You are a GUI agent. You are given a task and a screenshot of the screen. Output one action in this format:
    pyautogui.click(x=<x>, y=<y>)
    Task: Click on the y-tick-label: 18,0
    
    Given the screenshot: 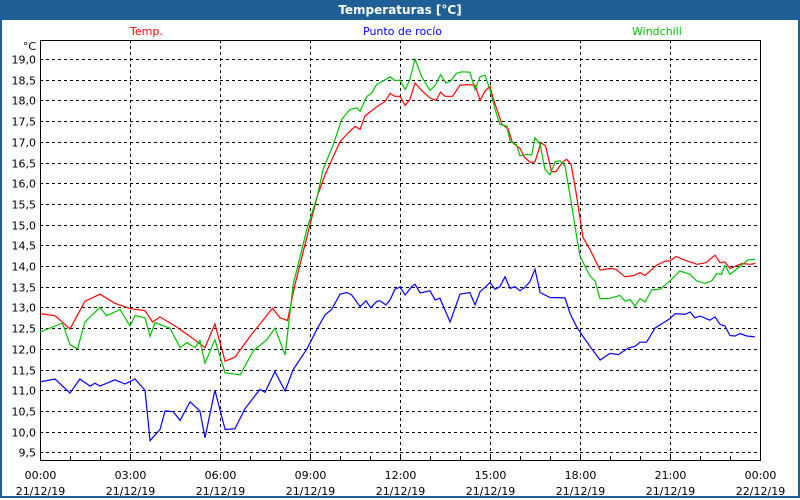 What is the action you would take?
    pyautogui.click(x=24, y=101)
    